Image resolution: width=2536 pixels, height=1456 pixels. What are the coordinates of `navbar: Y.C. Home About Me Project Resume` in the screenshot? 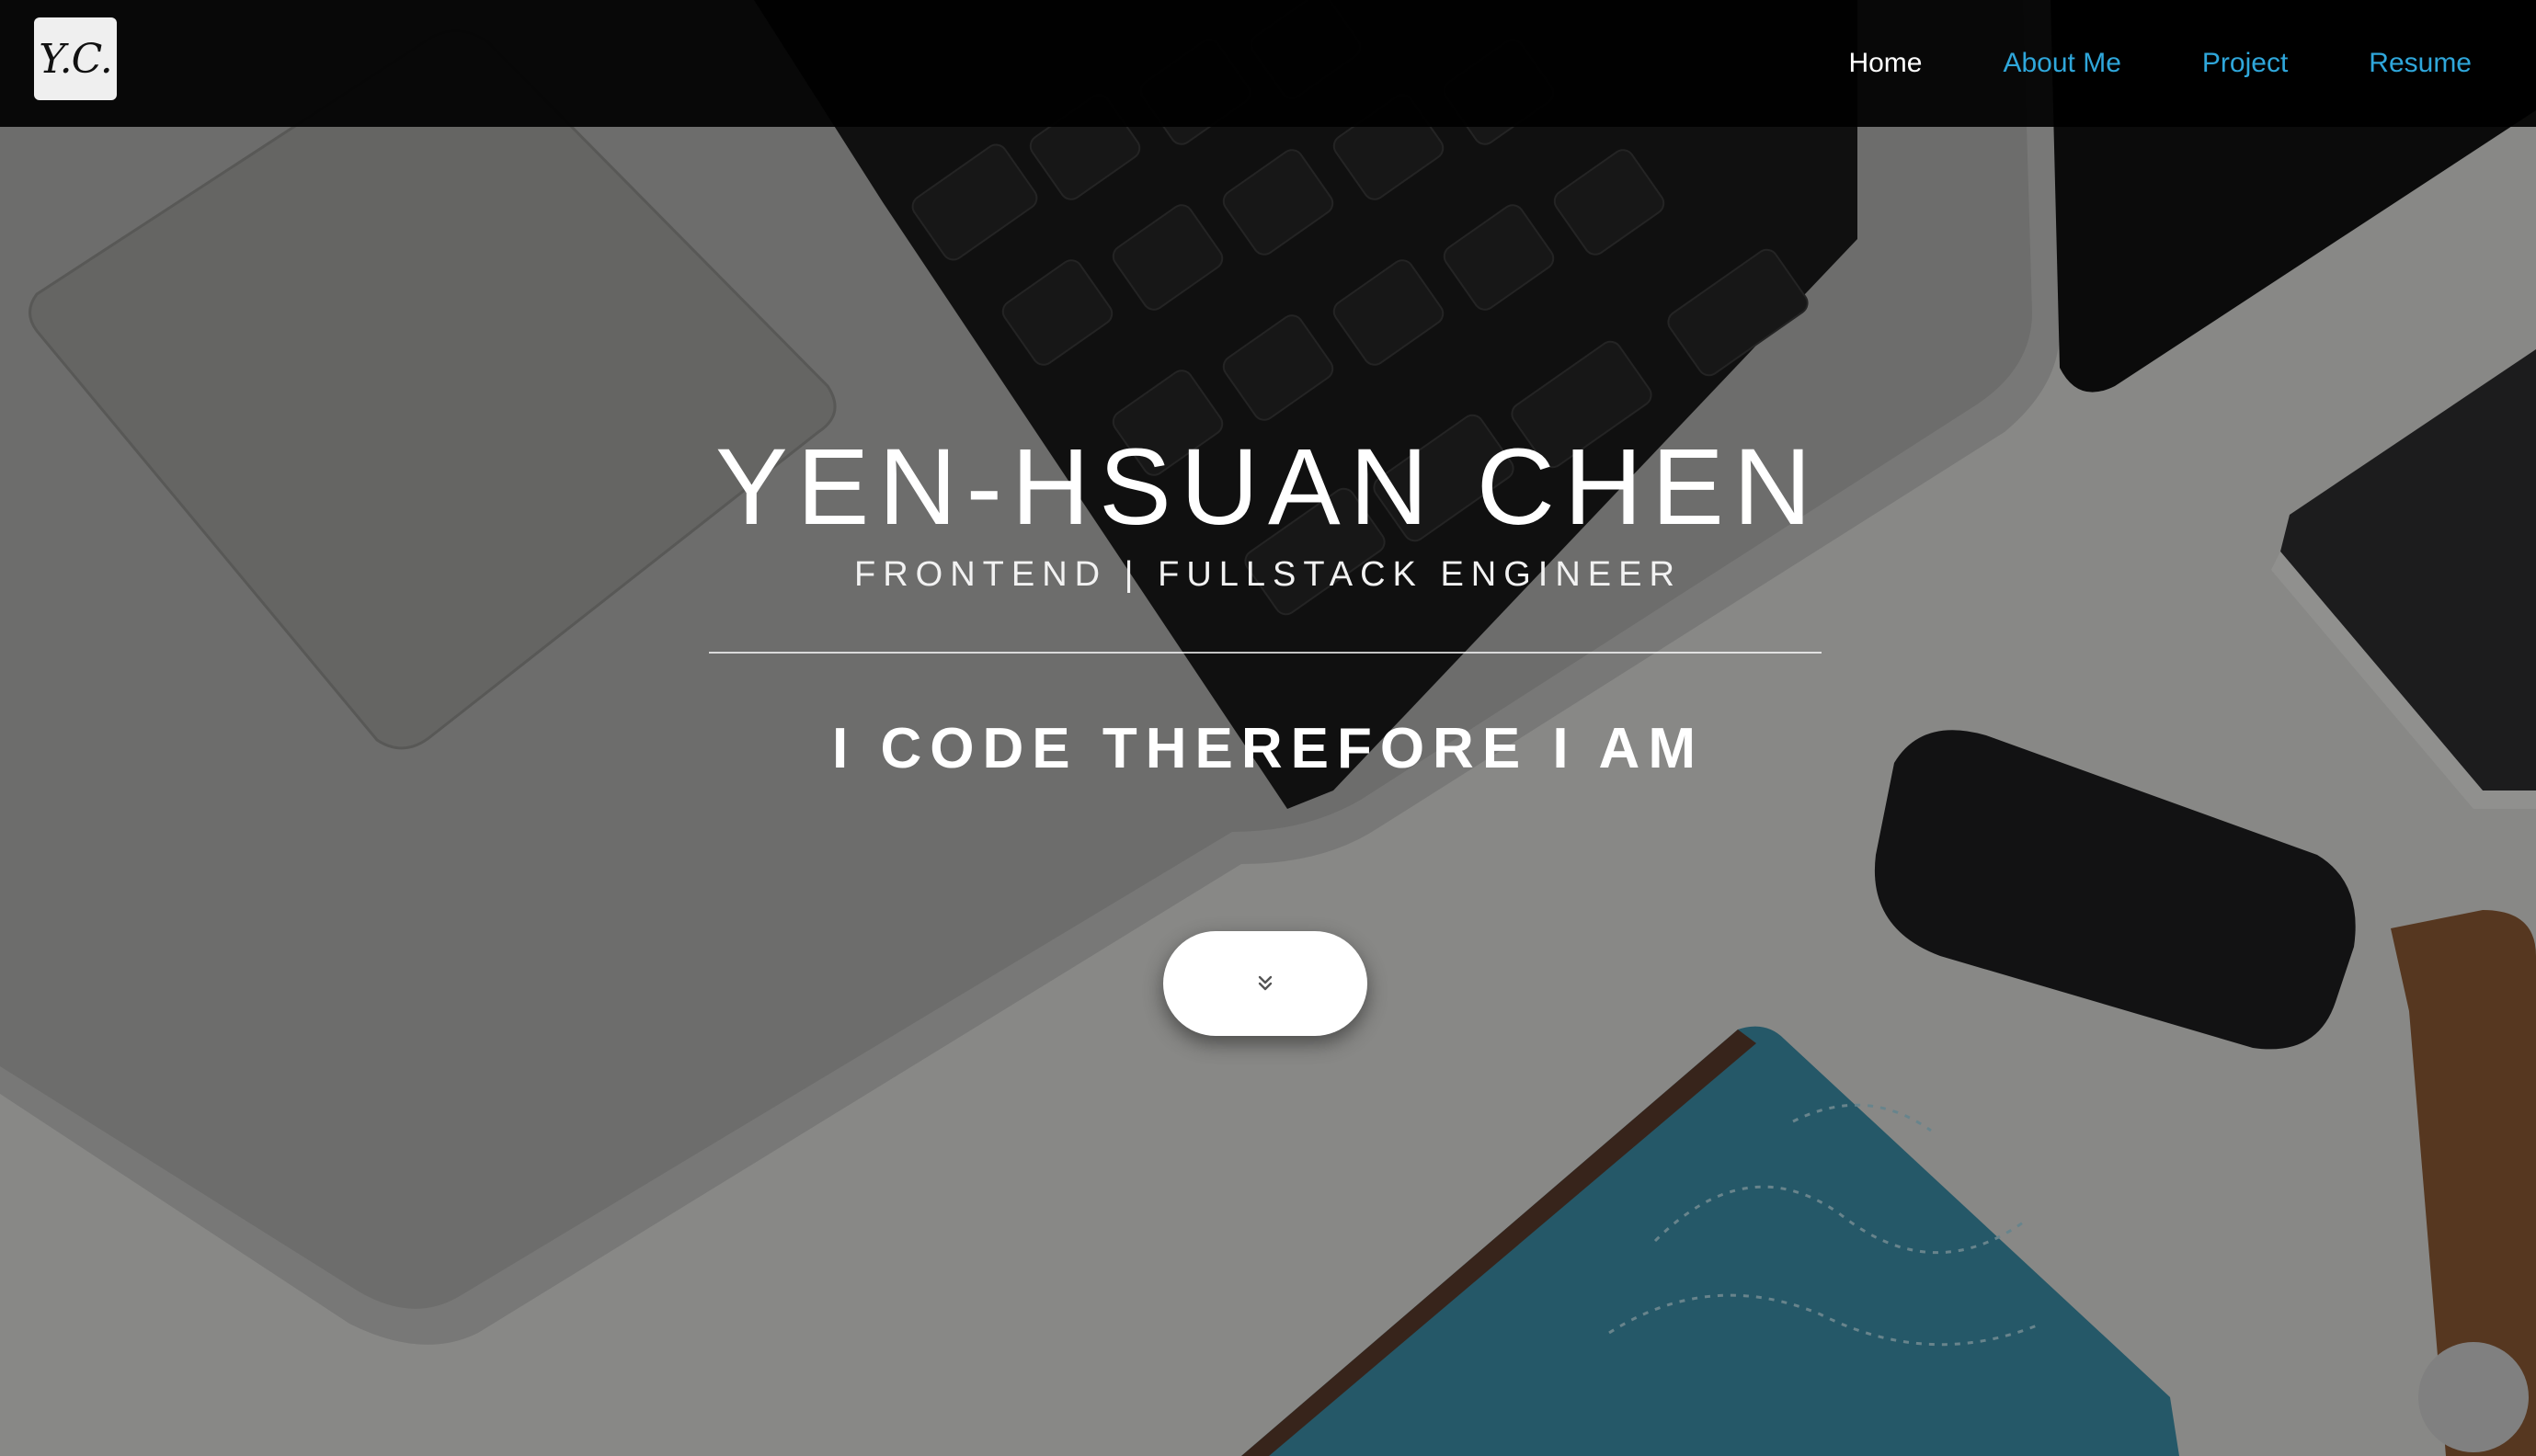 It's located at (1268, 63).